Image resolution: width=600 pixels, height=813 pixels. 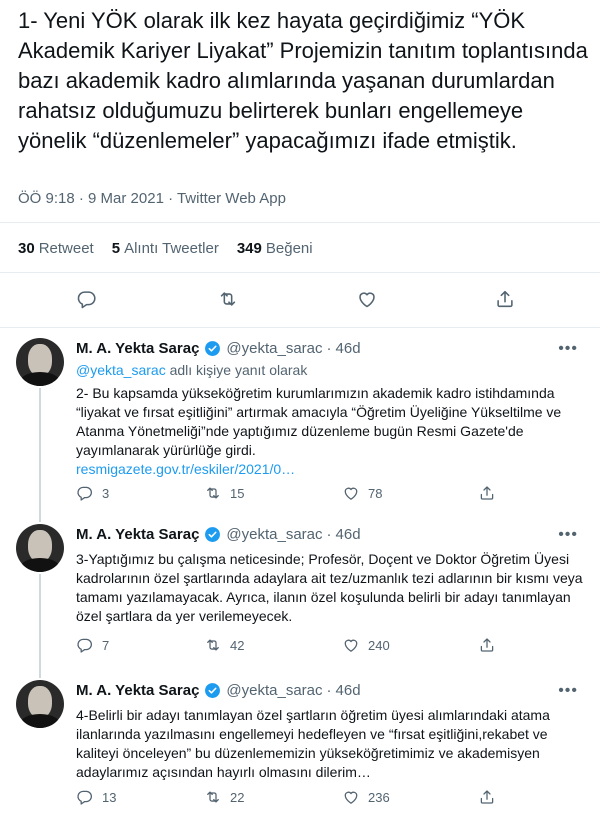 I want to click on retweet-button: 22, so click(x=224, y=797).